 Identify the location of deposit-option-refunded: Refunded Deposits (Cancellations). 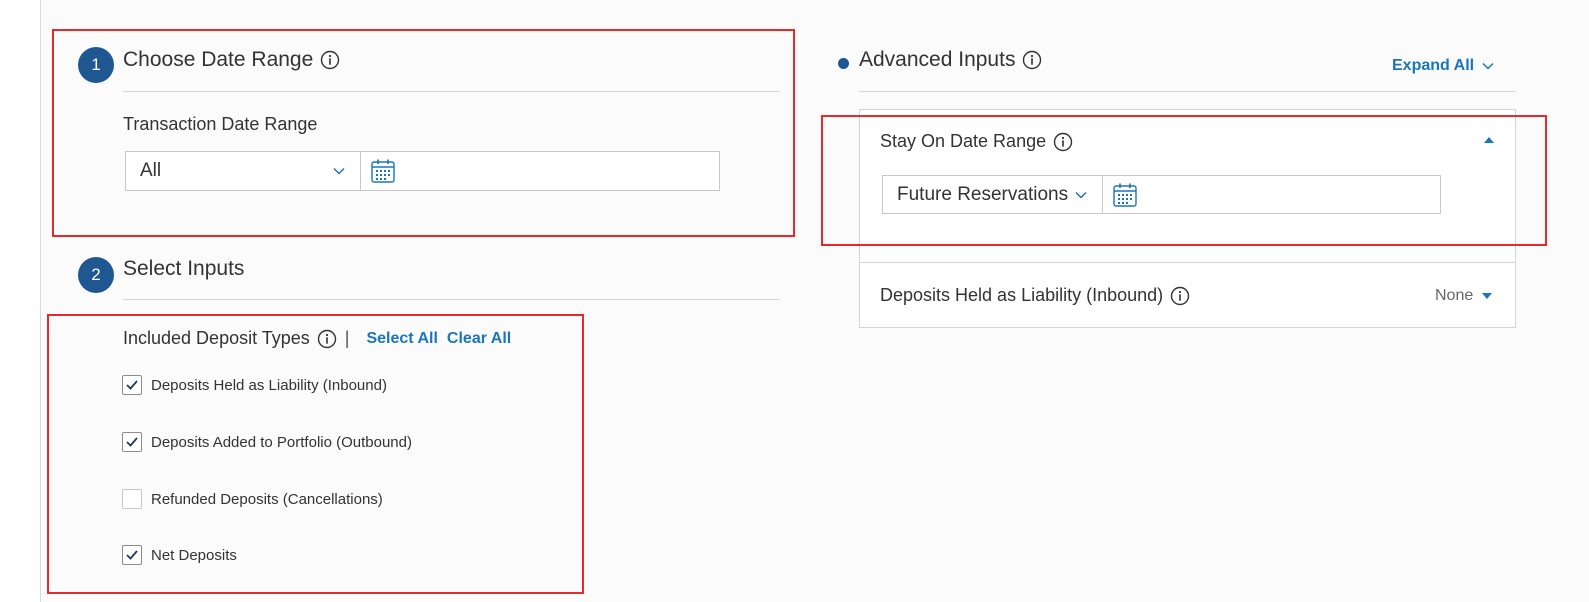
(252, 499).